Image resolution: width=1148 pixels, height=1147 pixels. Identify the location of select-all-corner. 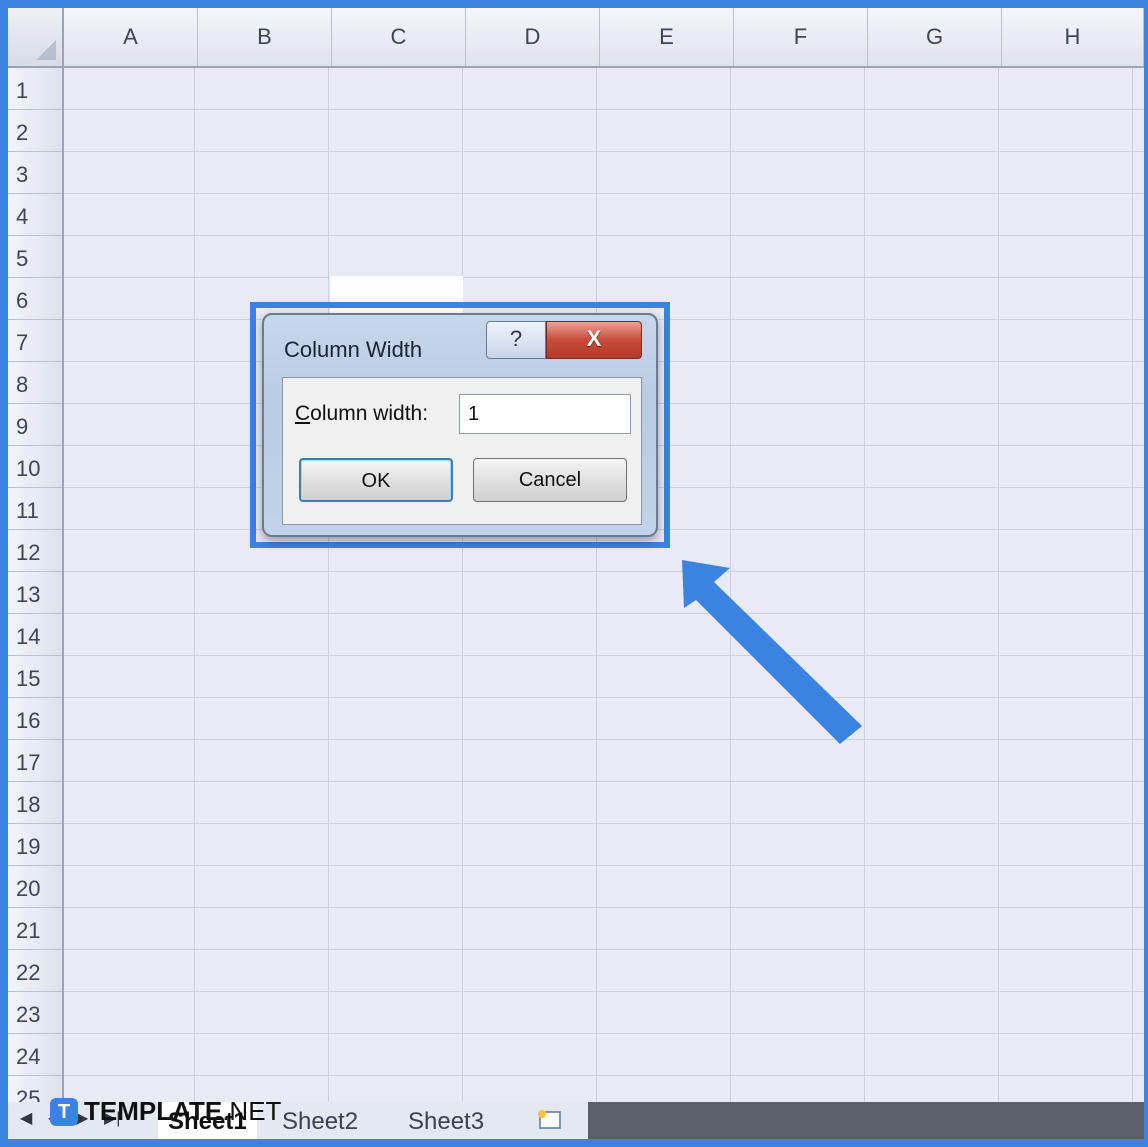
(36, 37).